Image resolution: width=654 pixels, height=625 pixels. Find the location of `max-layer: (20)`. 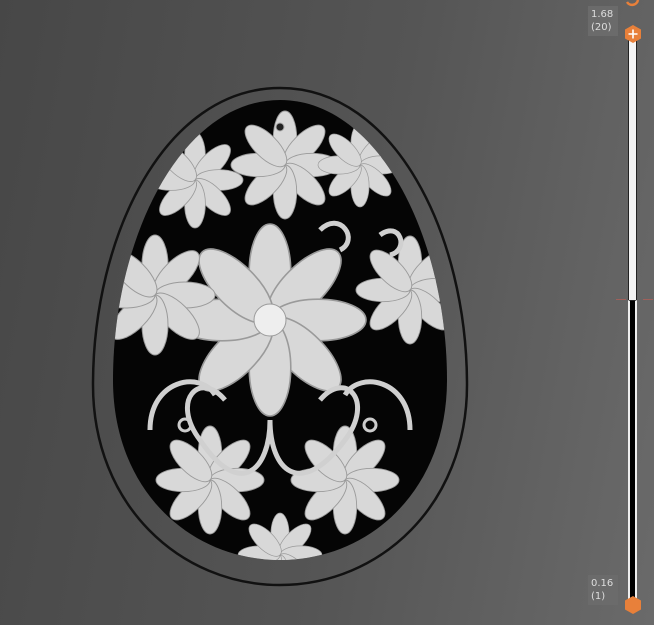

max-layer: (20) is located at coordinates (601, 27).